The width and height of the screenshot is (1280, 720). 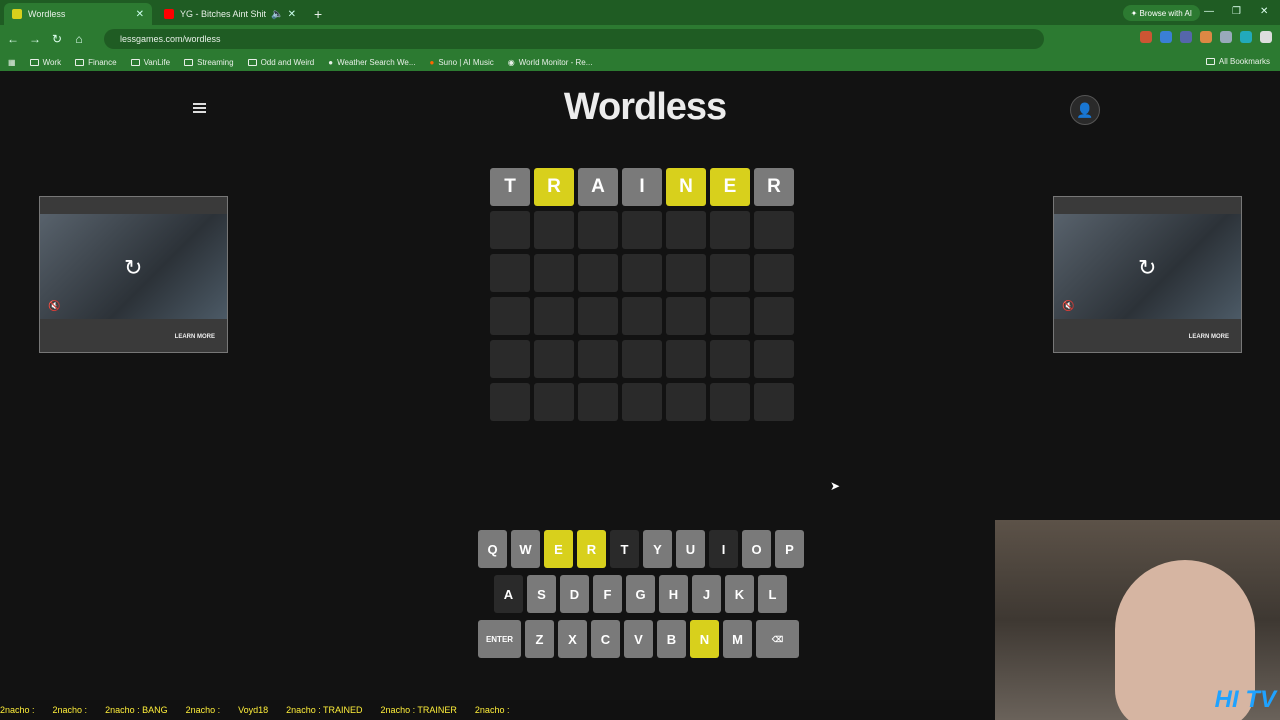 I want to click on key-f: F, so click(x=607, y=594).